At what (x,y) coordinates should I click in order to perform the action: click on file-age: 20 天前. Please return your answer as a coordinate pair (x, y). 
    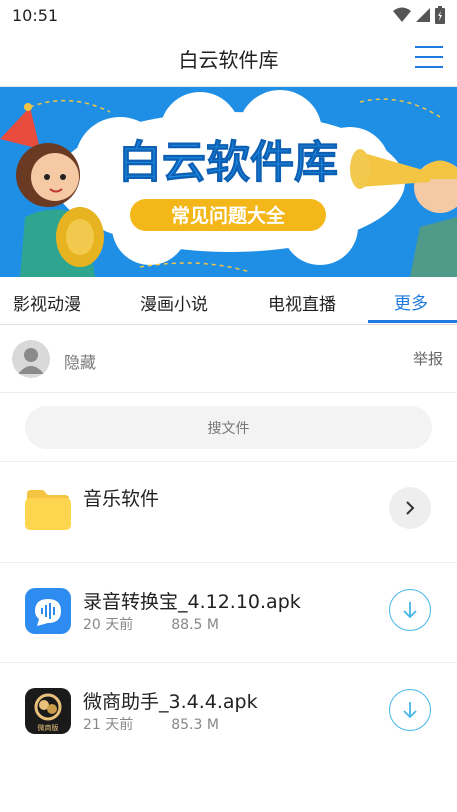
    Looking at the image, I should click on (108, 625).